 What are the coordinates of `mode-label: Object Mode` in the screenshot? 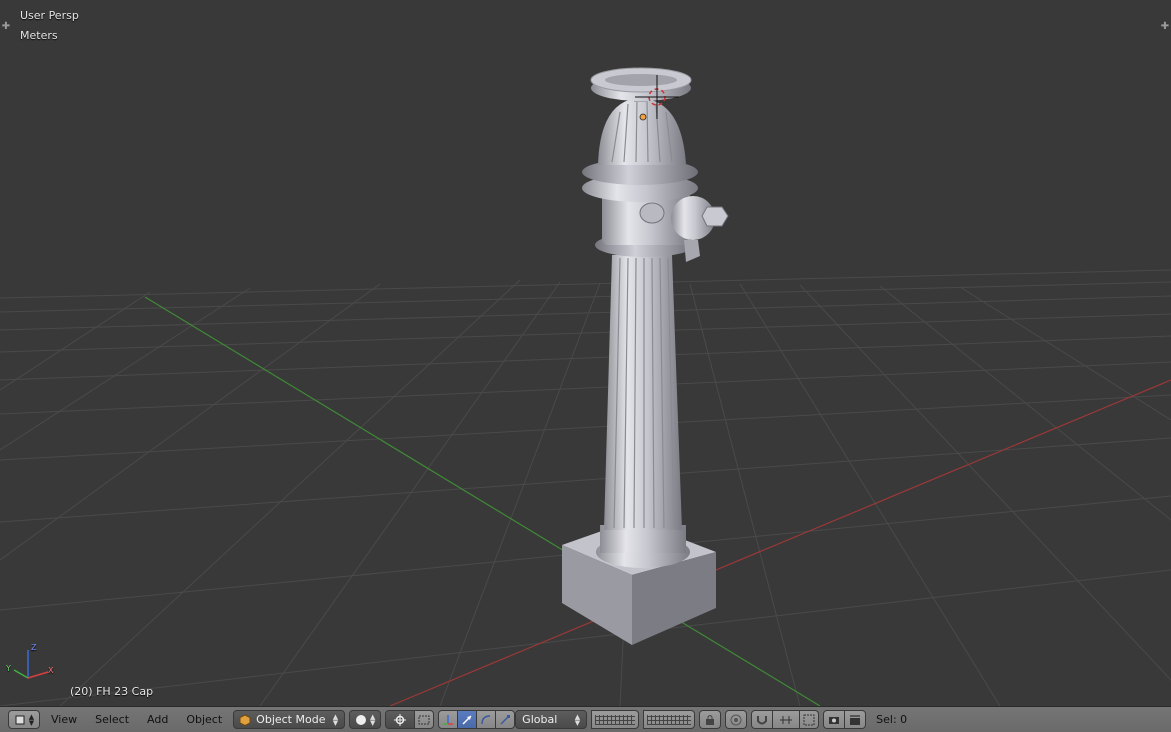 It's located at (291, 719).